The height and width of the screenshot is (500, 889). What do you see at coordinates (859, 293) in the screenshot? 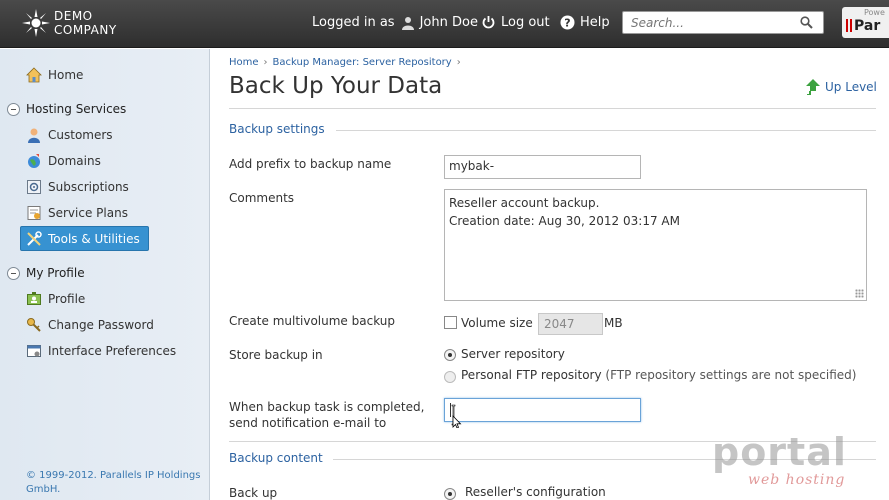
I see `resize-grip-icon` at bounding box center [859, 293].